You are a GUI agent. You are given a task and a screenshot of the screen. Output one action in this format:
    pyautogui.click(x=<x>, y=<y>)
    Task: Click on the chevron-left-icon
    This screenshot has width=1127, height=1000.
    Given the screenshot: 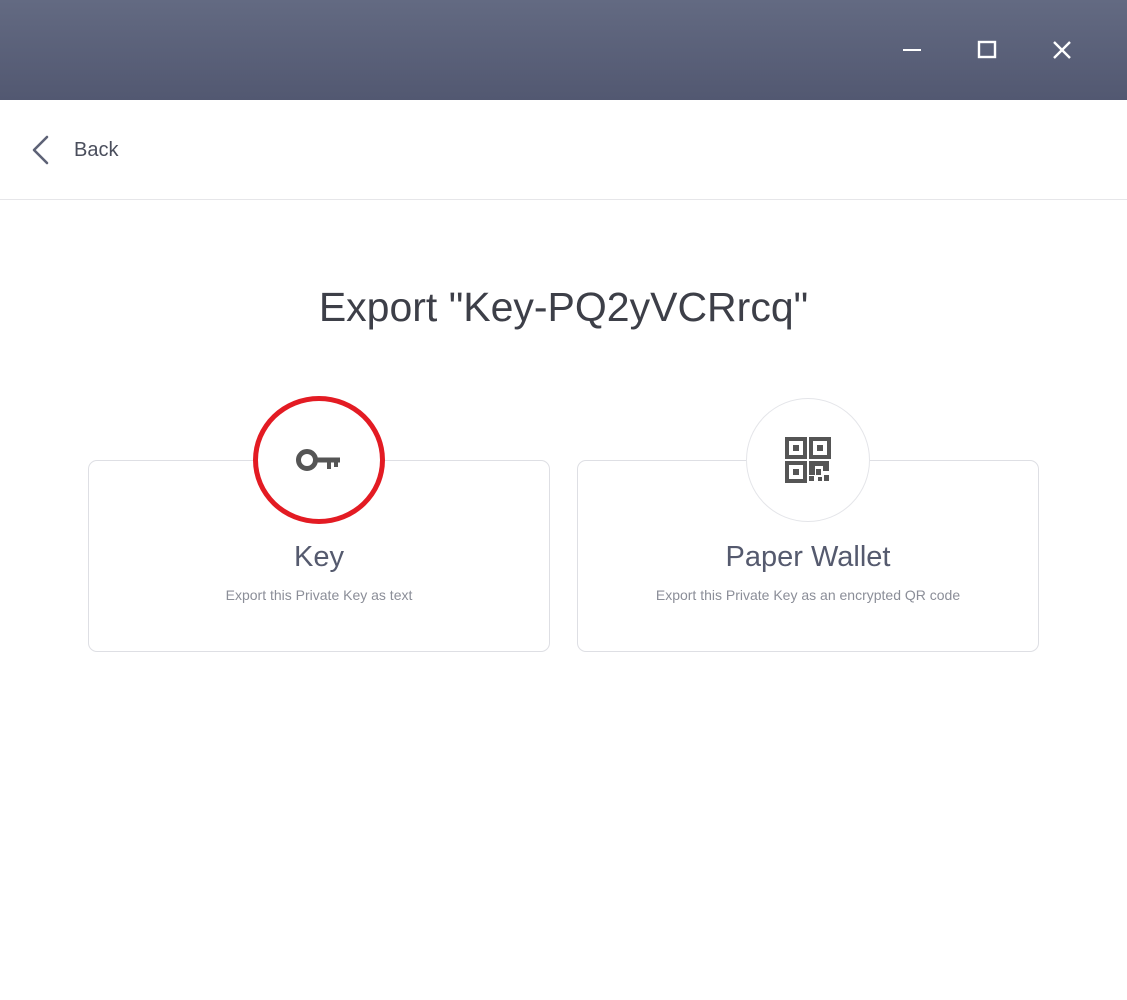 What is the action you would take?
    pyautogui.click(x=40, y=150)
    